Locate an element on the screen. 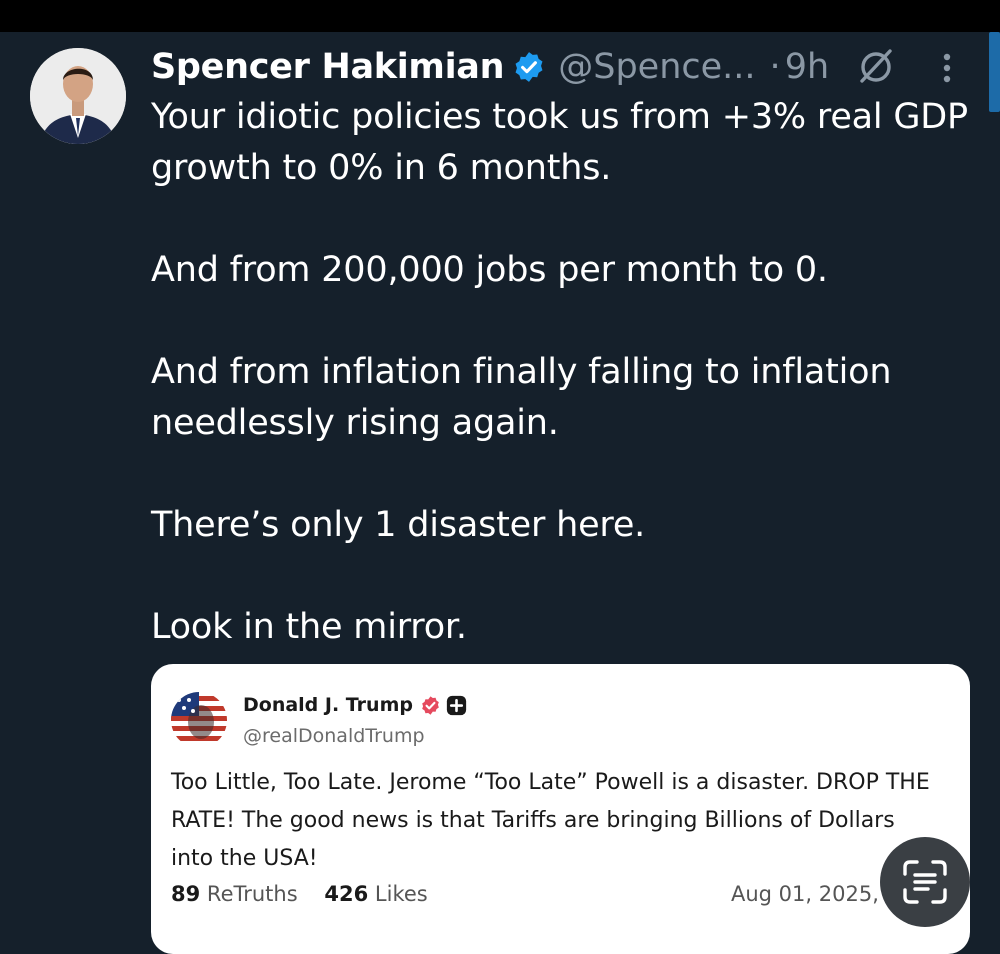 The width and height of the screenshot is (1000, 954). more-vertical-icon is located at coordinates (947, 68).